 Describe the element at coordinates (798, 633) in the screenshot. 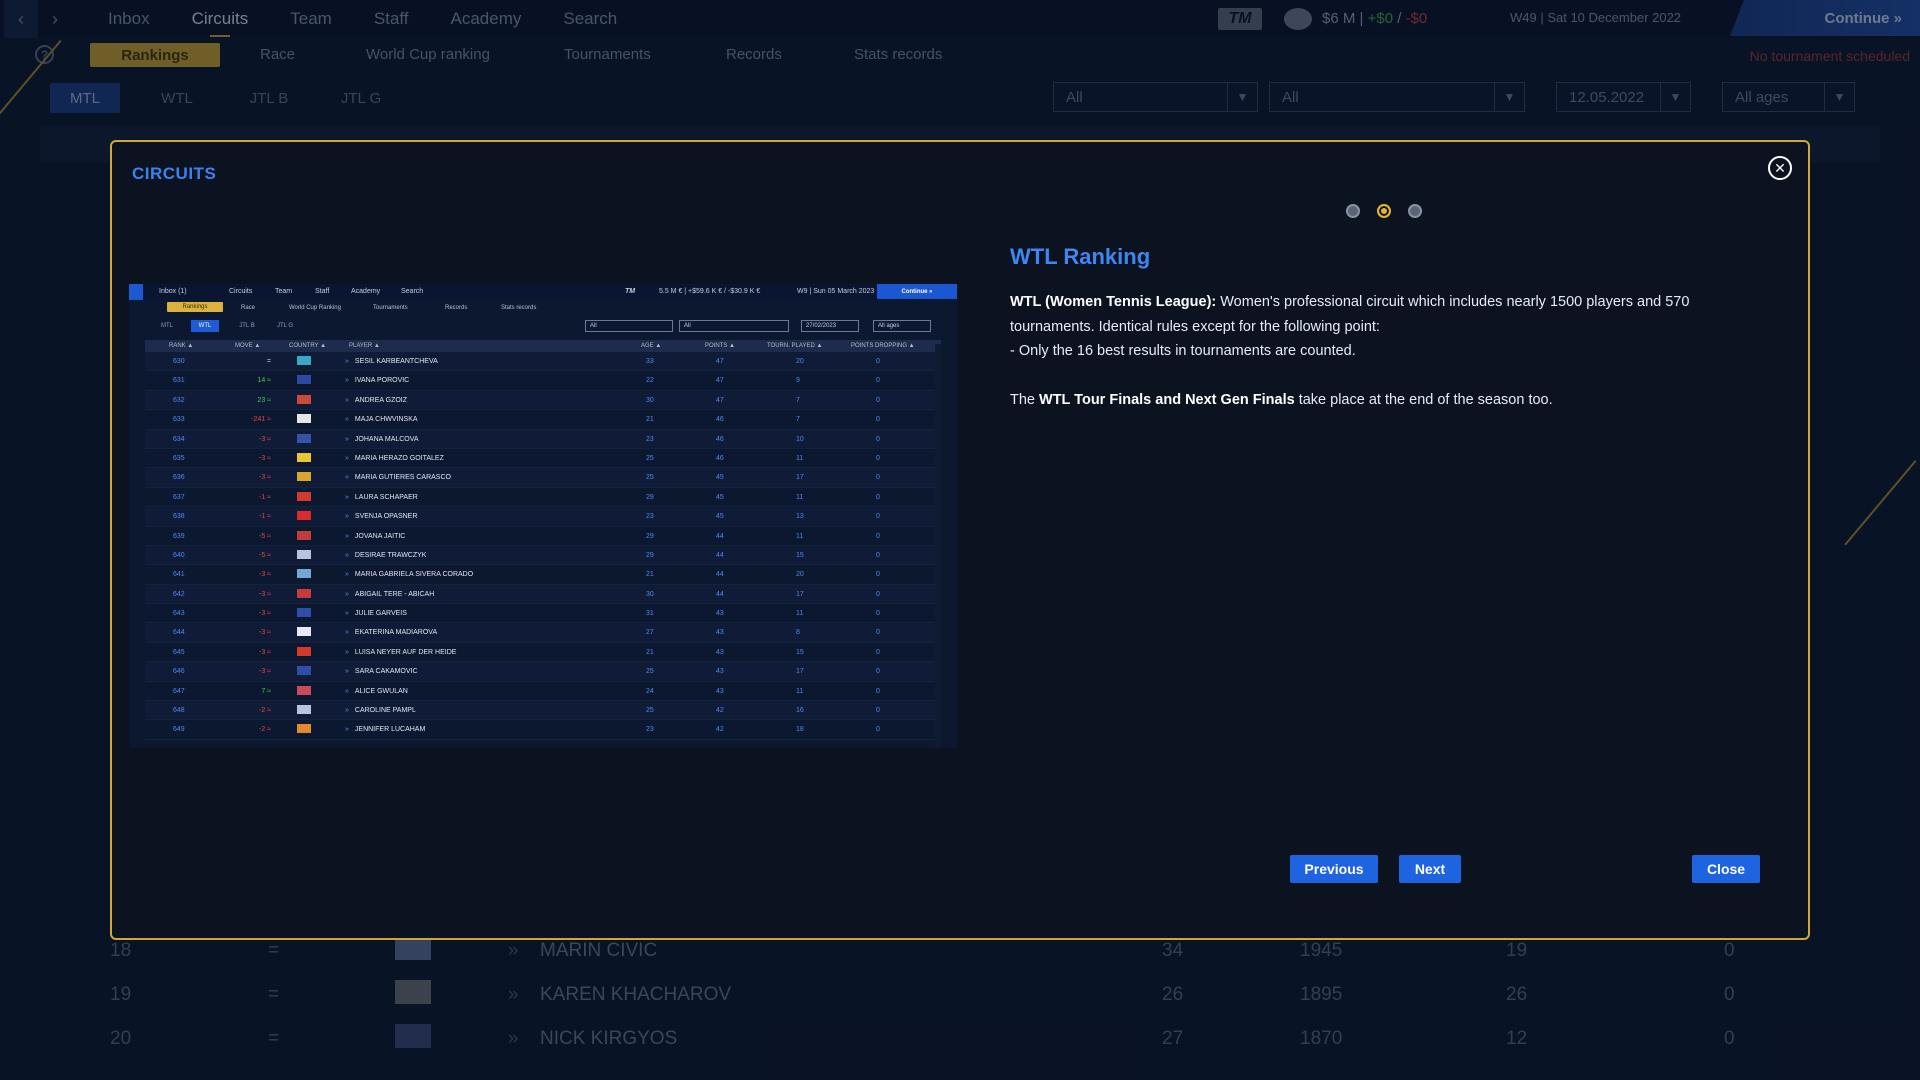

I see `mini-row-played: 8` at that location.